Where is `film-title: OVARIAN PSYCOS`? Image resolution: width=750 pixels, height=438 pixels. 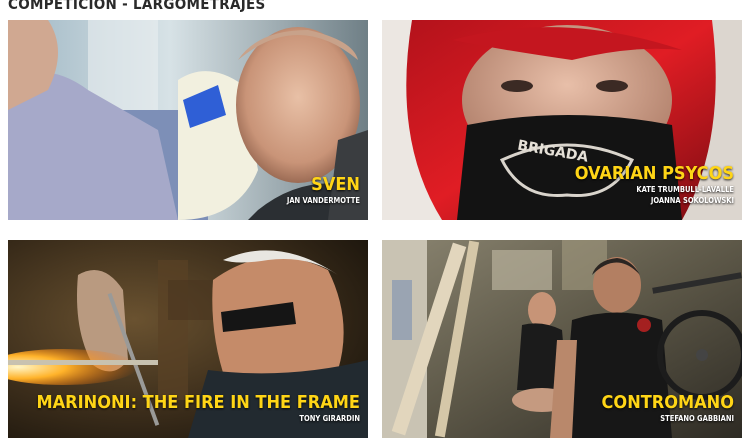
film-title: OVARIAN PSYCOS is located at coordinates (654, 173).